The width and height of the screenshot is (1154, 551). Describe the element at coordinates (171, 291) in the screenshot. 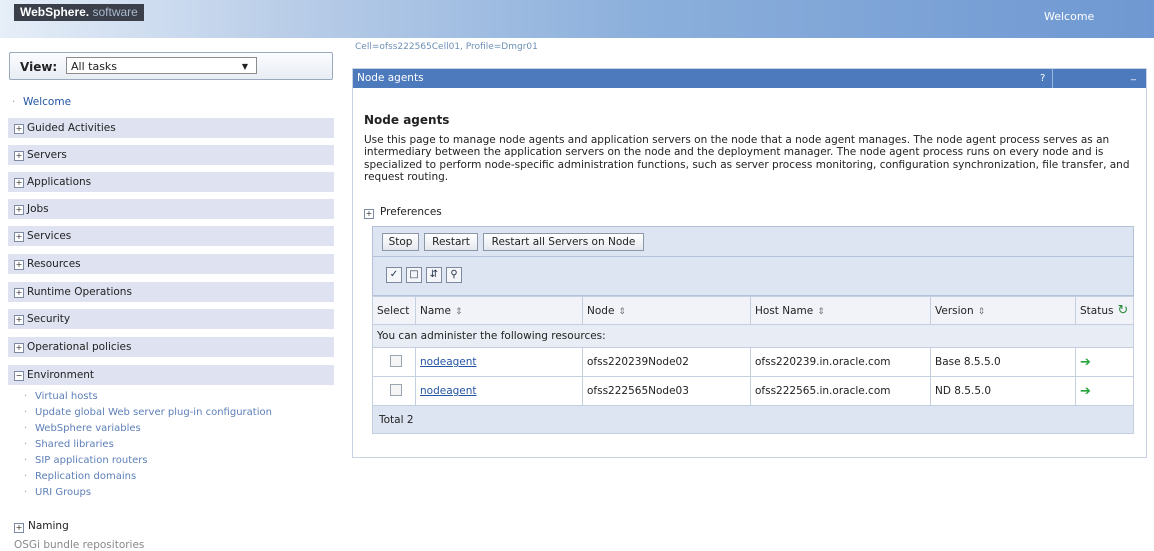

I see `nav-section-runtime-operations: + Runtime Operations` at that location.